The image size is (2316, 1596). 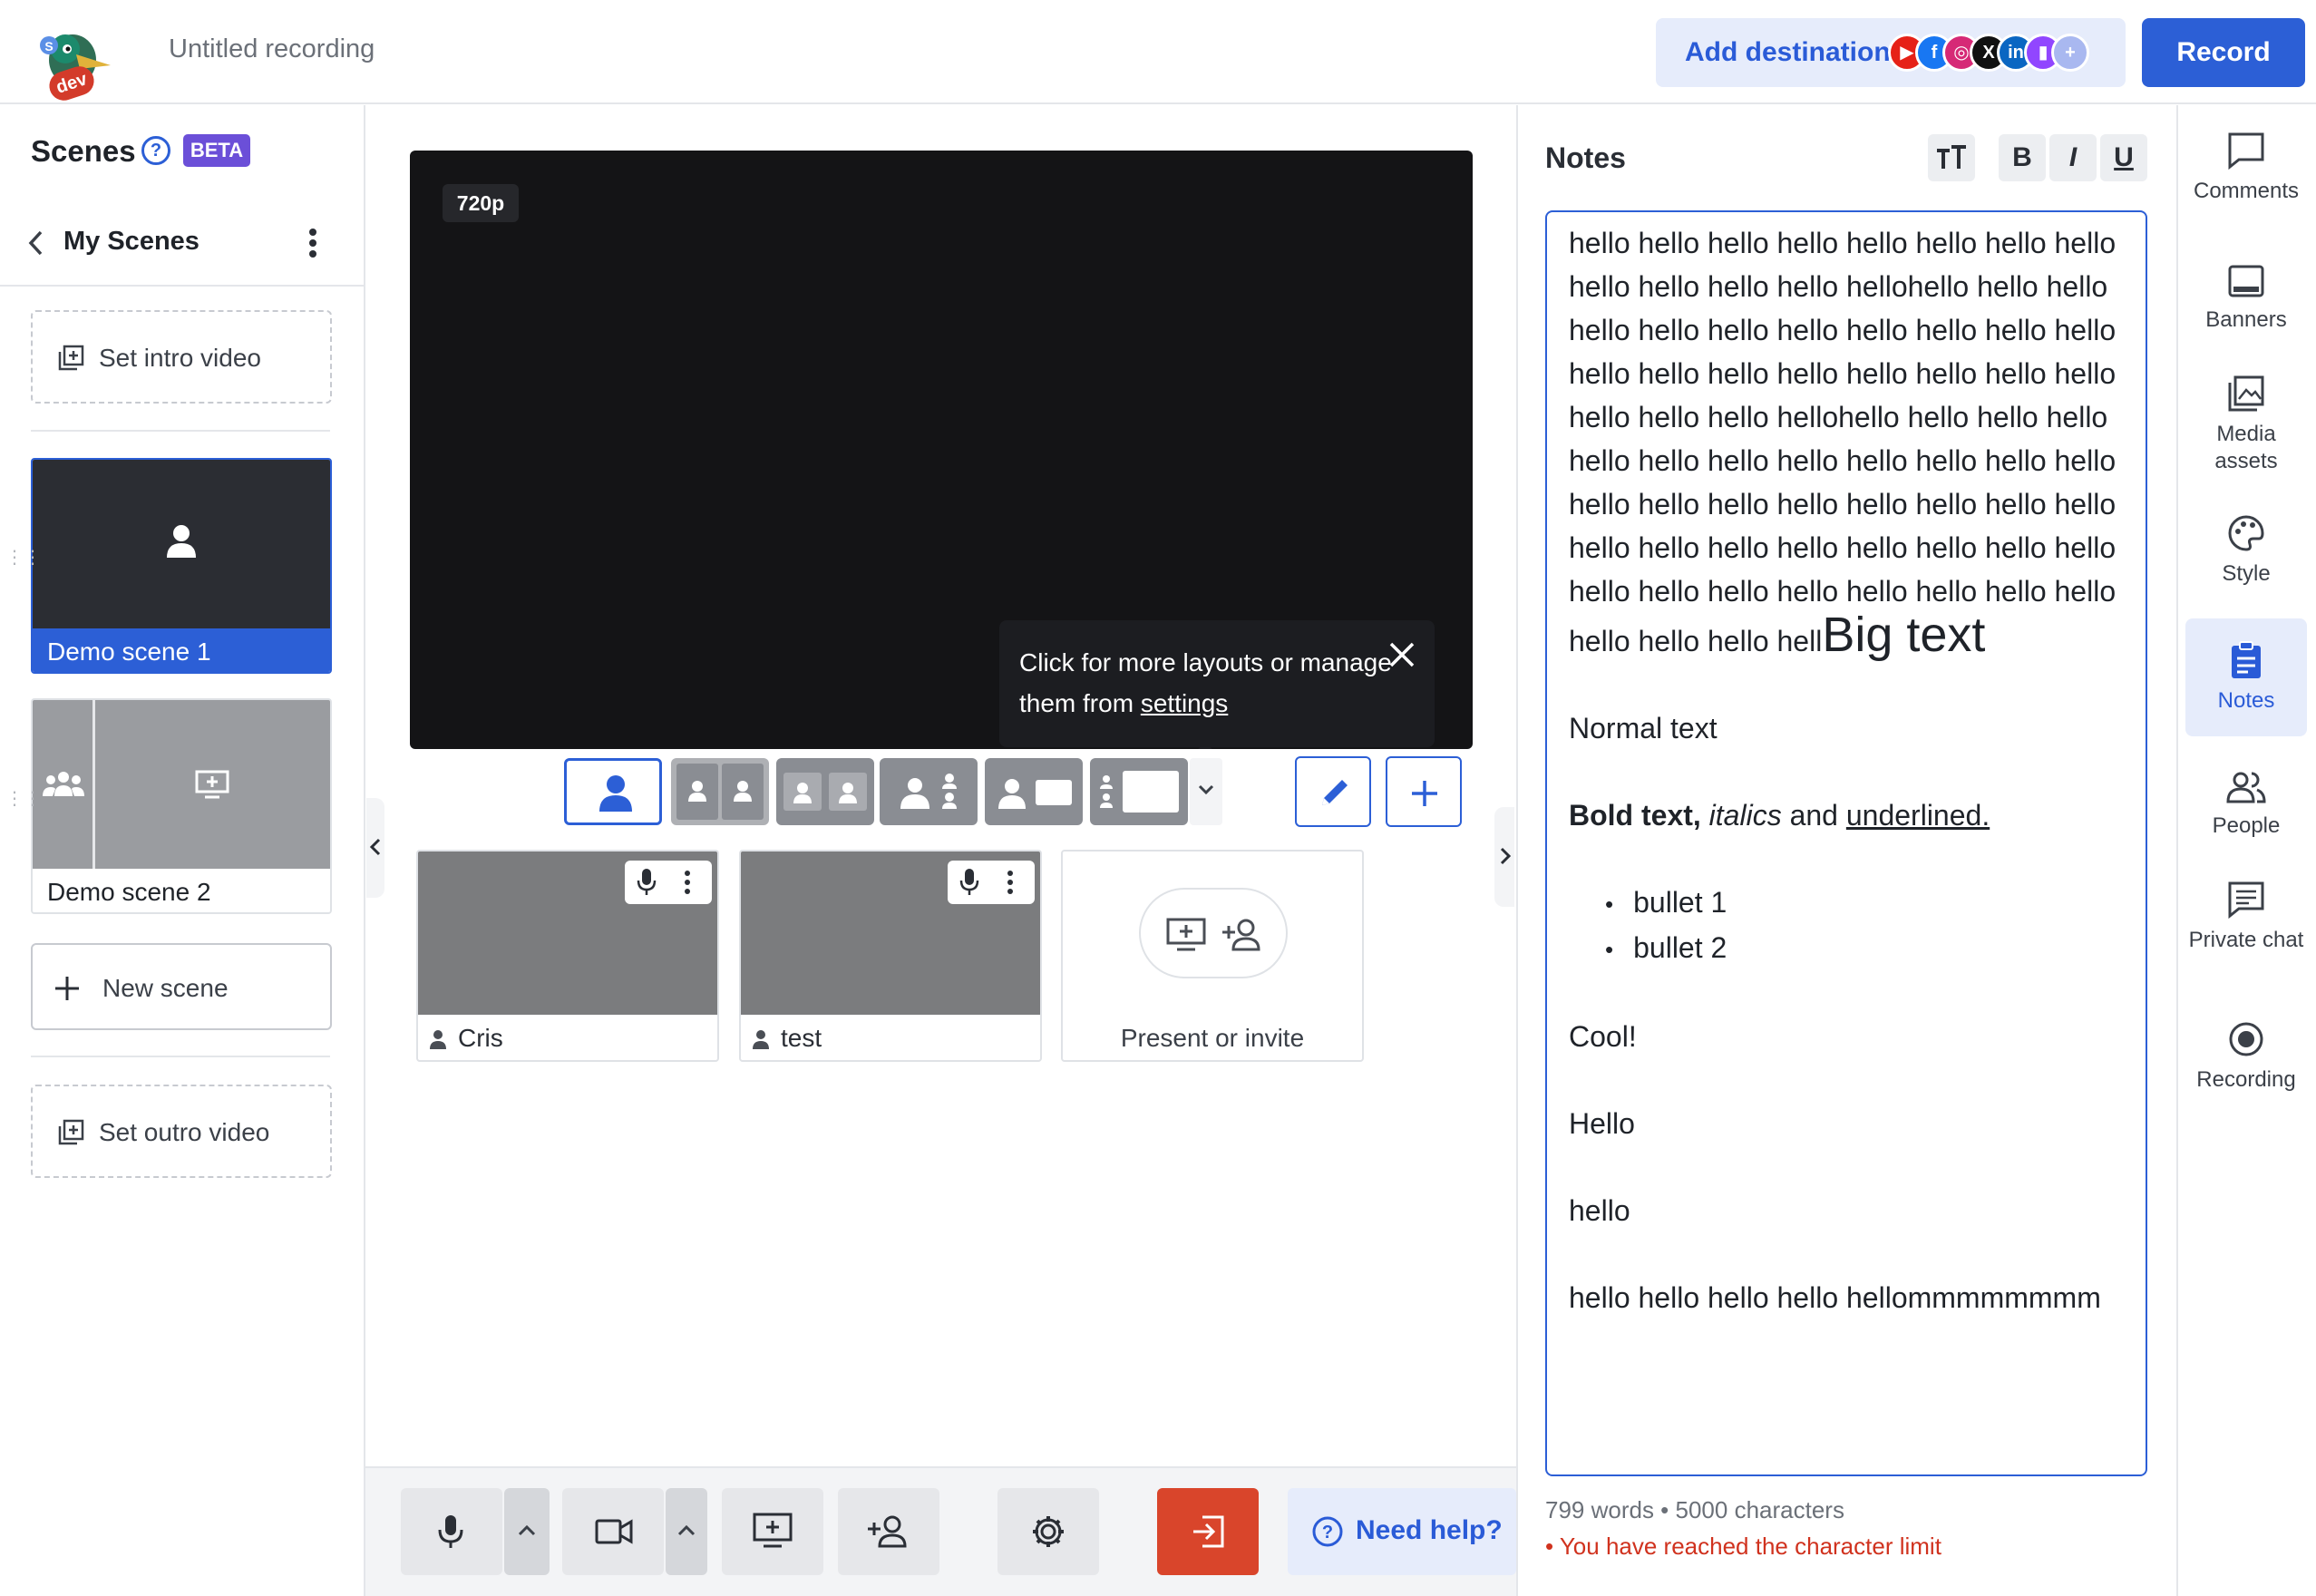 What do you see at coordinates (686, 1531) in the screenshot?
I see `camera-options-button` at bounding box center [686, 1531].